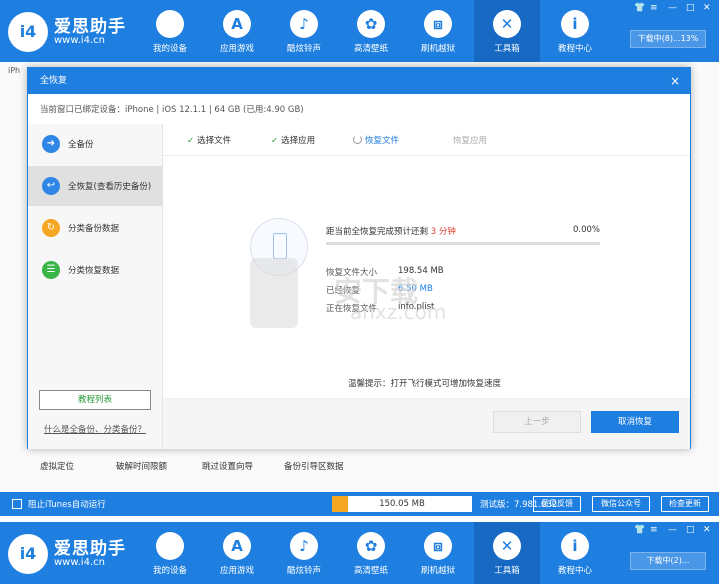 This screenshot has width=719, height=584. I want to click on tool-backup-boot: 备份引导区数据, so click(314, 466).